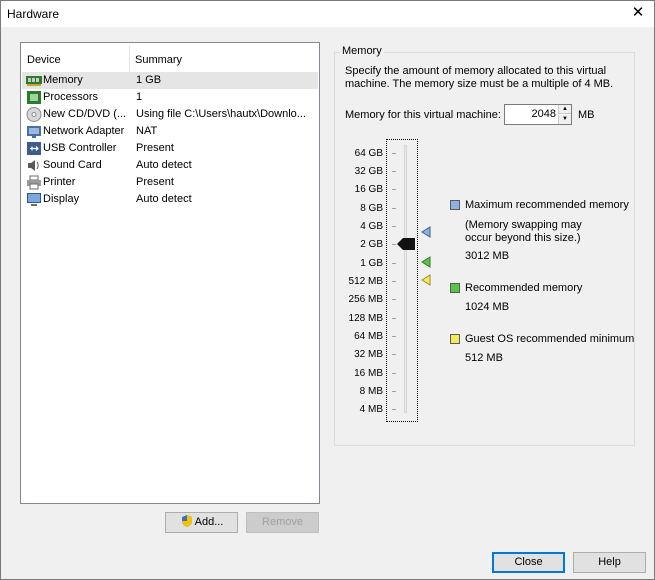  Describe the element at coordinates (531, 114) in the screenshot. I see `memory-value-input: 2048` at that location.